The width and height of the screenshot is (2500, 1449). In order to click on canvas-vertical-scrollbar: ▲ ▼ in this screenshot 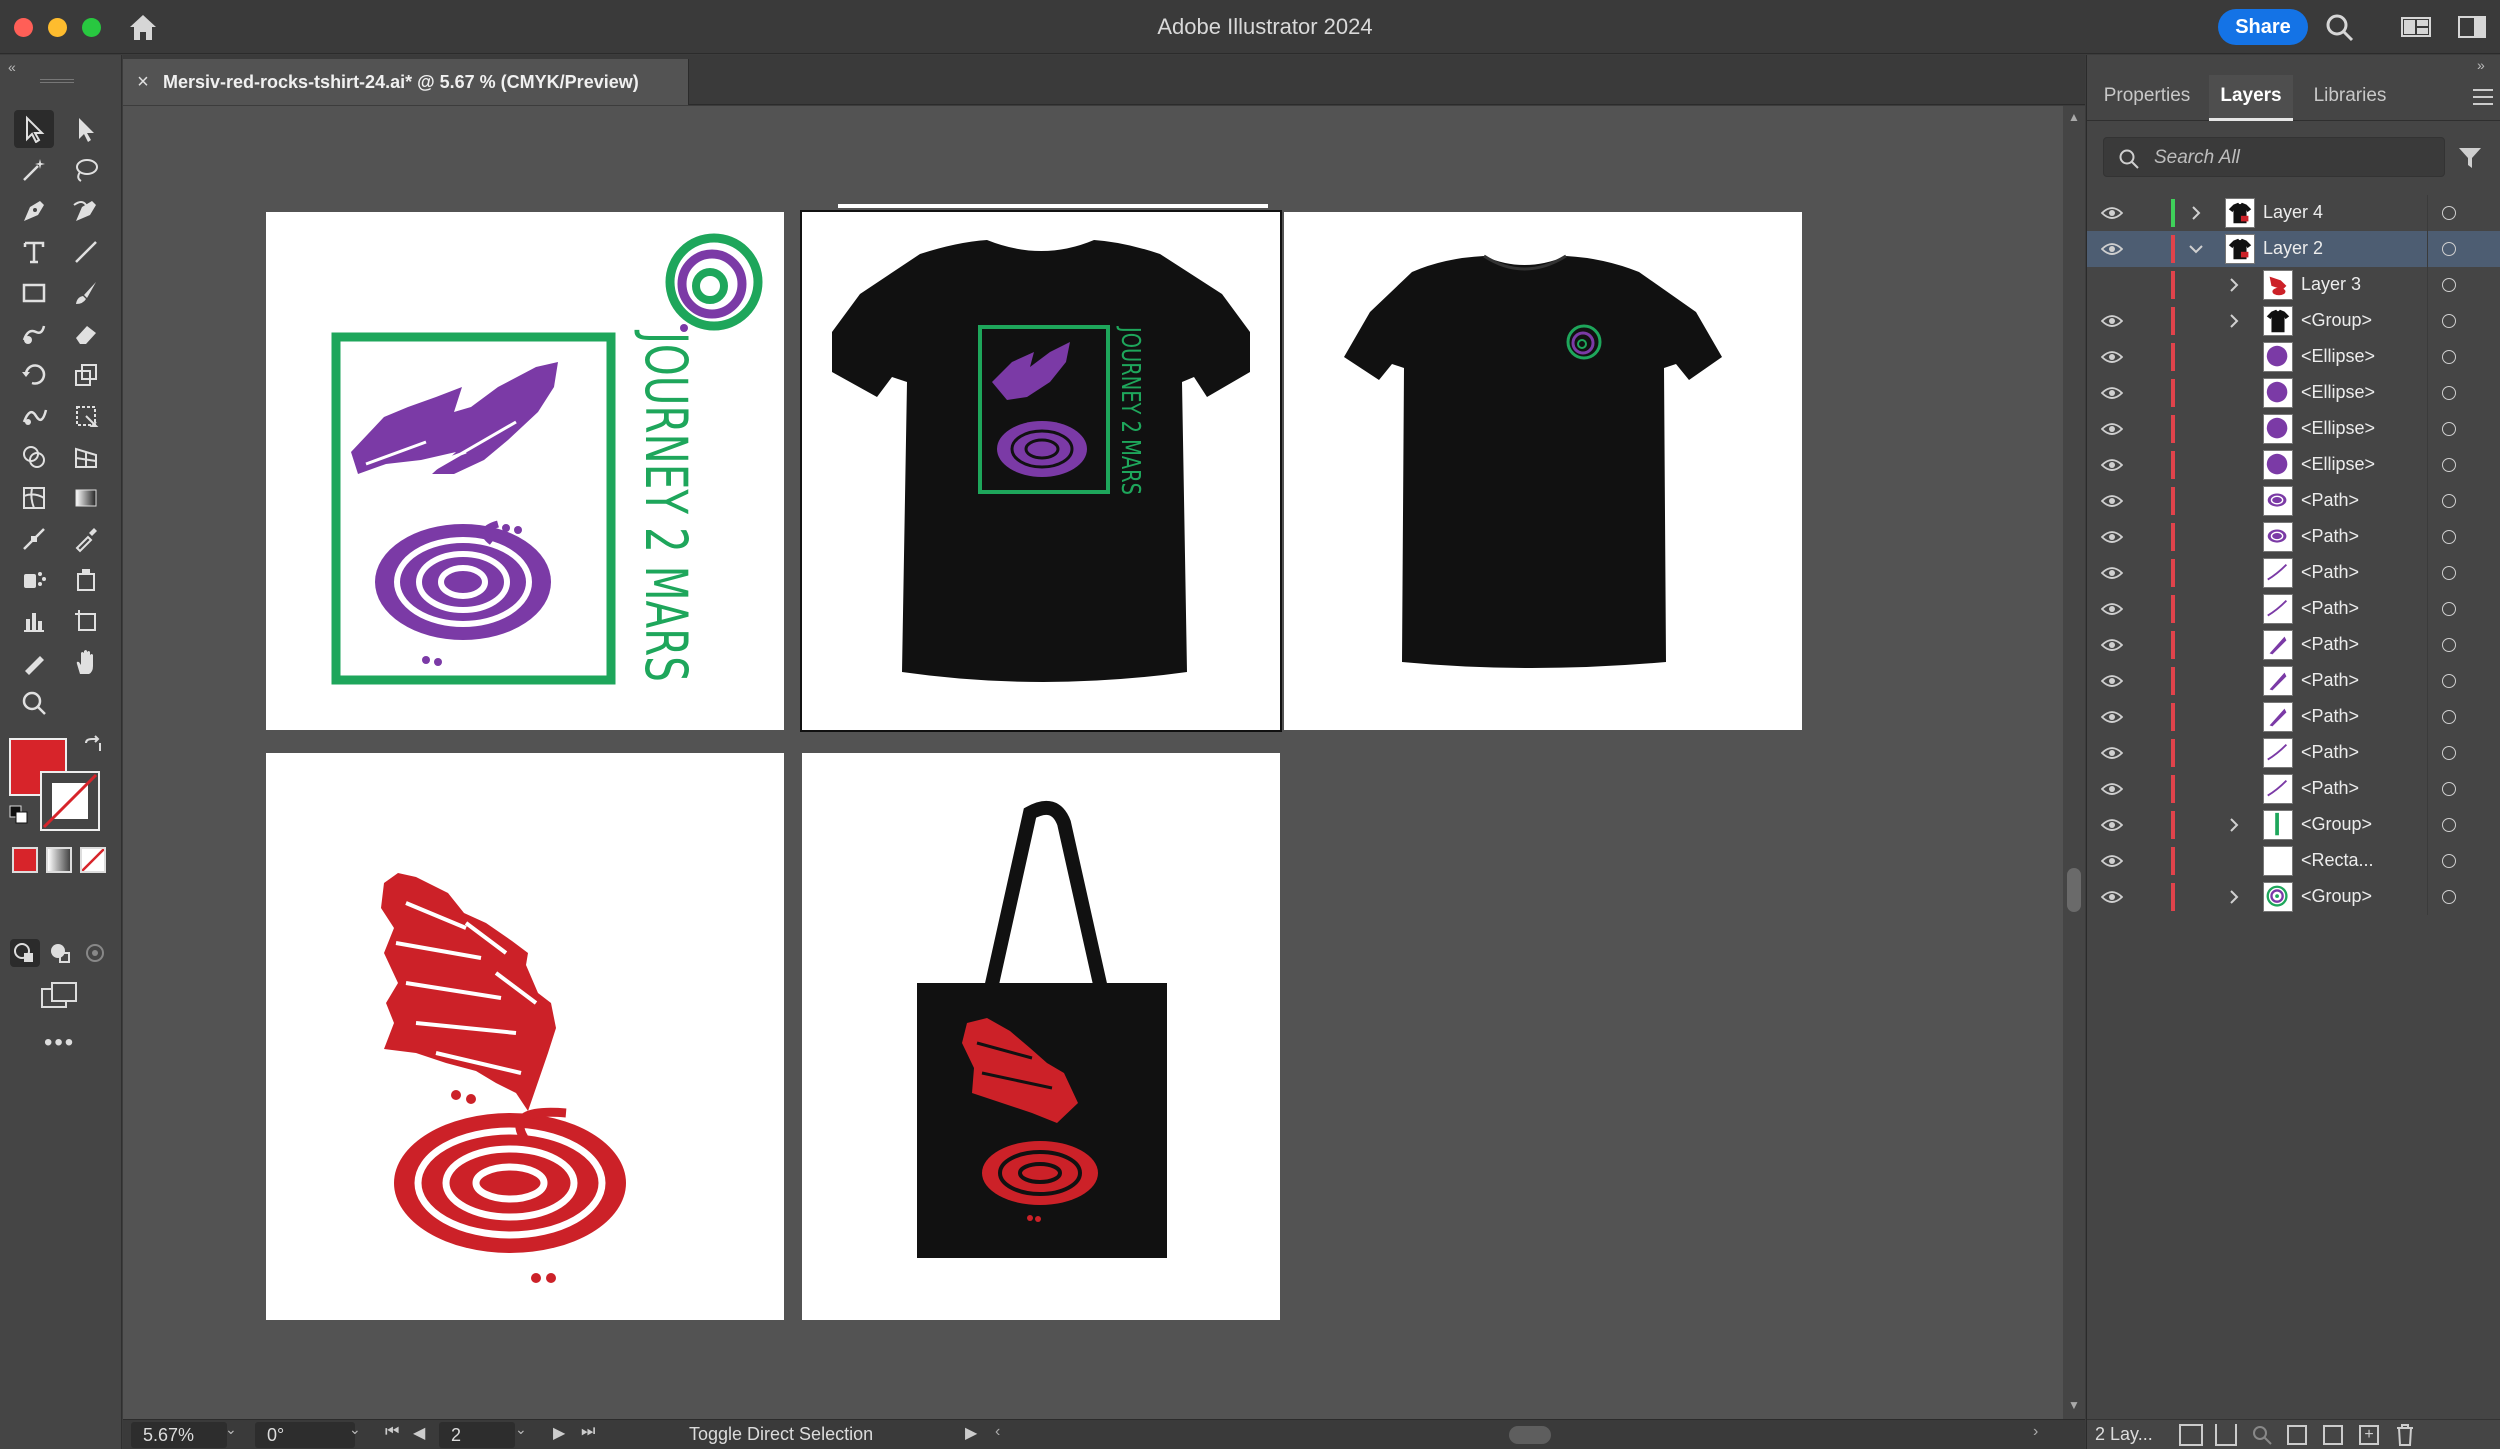, I will do `click(2074, 762)`.